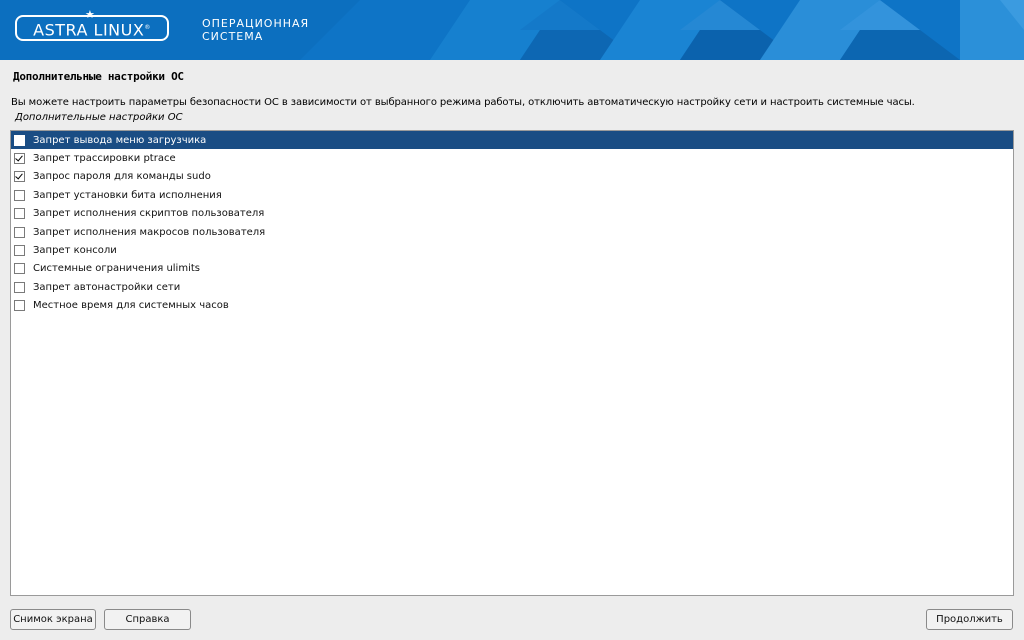 The width and height of the screenshot is (1024, 640). What do you see at coordinates (512, 232) in the screenshot?
I see `option-row: Запрет исполнения макросов пользователя` at bounding box center [512, 232].